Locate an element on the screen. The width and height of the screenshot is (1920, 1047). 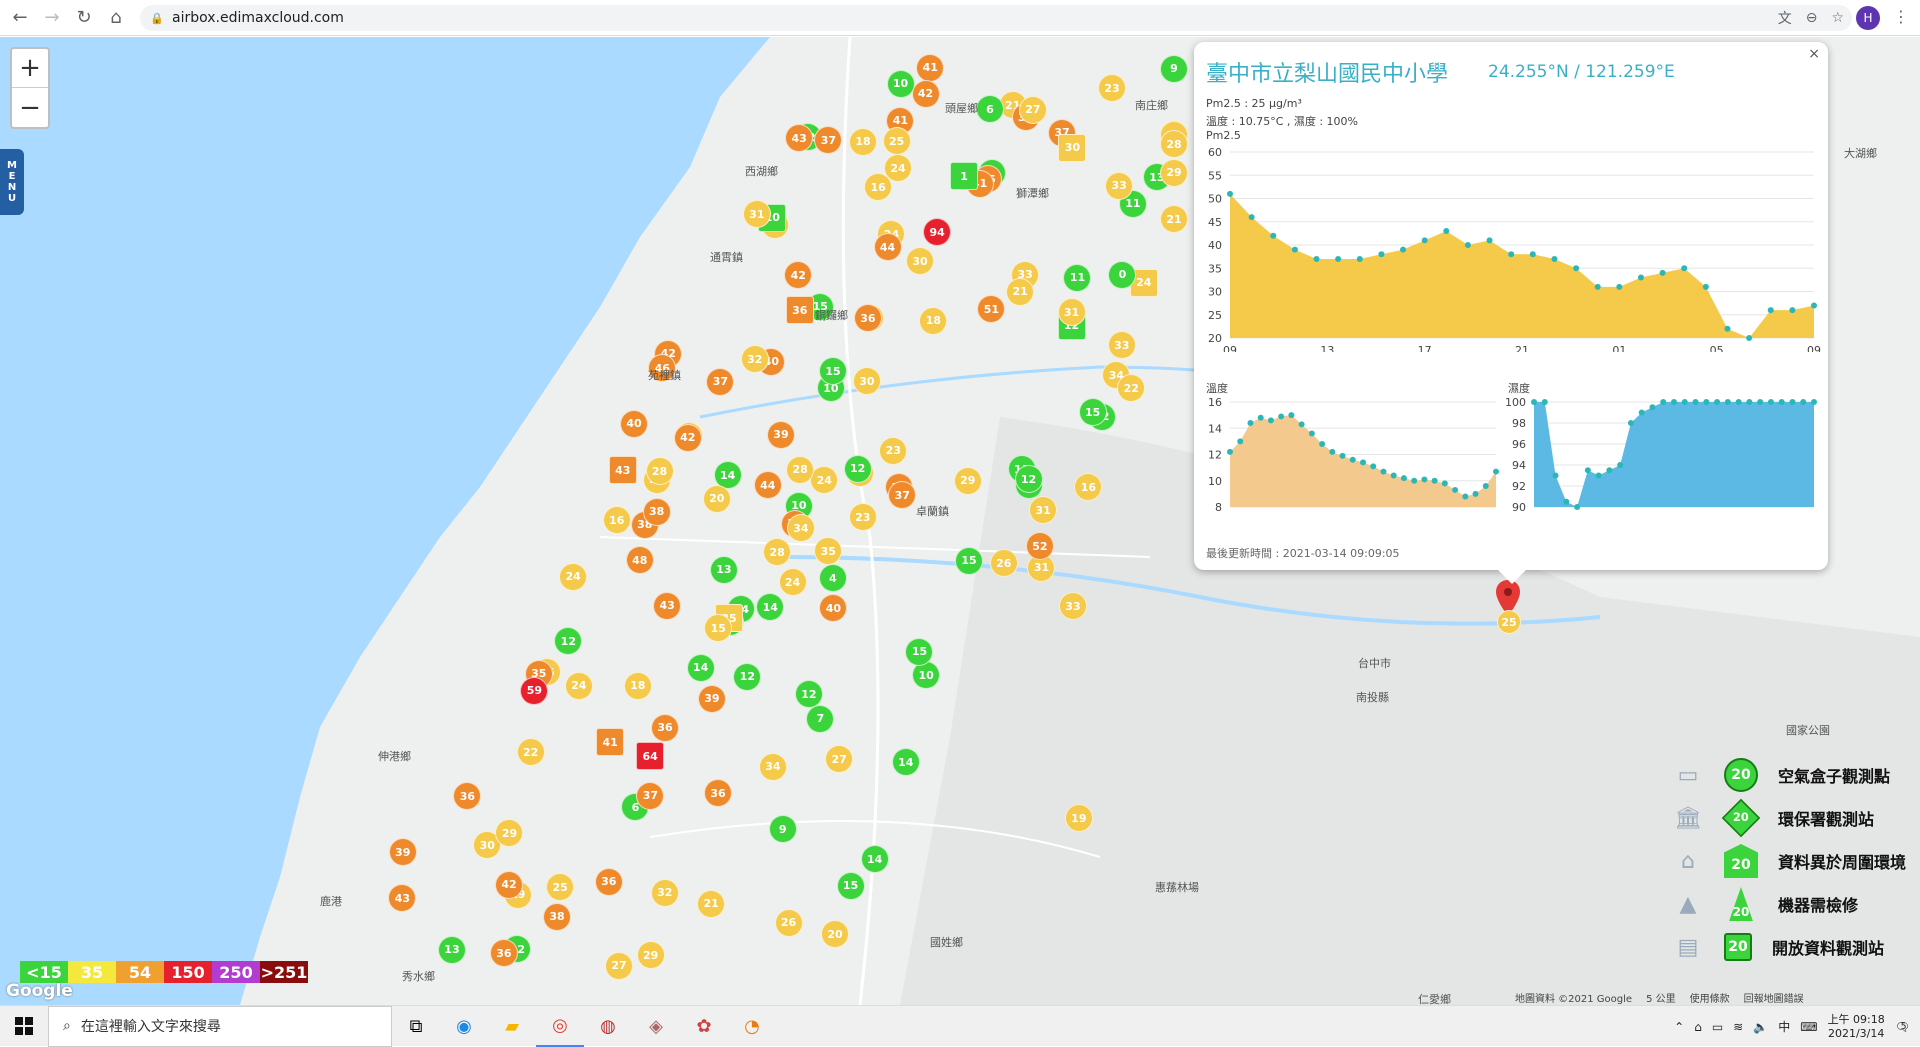
station-marker: 20 is located at coordinates (716, 498).